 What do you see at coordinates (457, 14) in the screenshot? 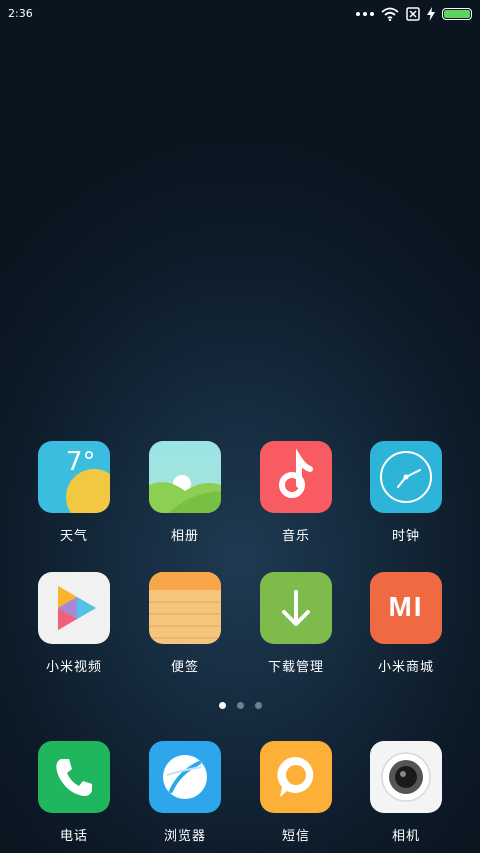
I see `battery-icon` at bounding box center [457, 14].